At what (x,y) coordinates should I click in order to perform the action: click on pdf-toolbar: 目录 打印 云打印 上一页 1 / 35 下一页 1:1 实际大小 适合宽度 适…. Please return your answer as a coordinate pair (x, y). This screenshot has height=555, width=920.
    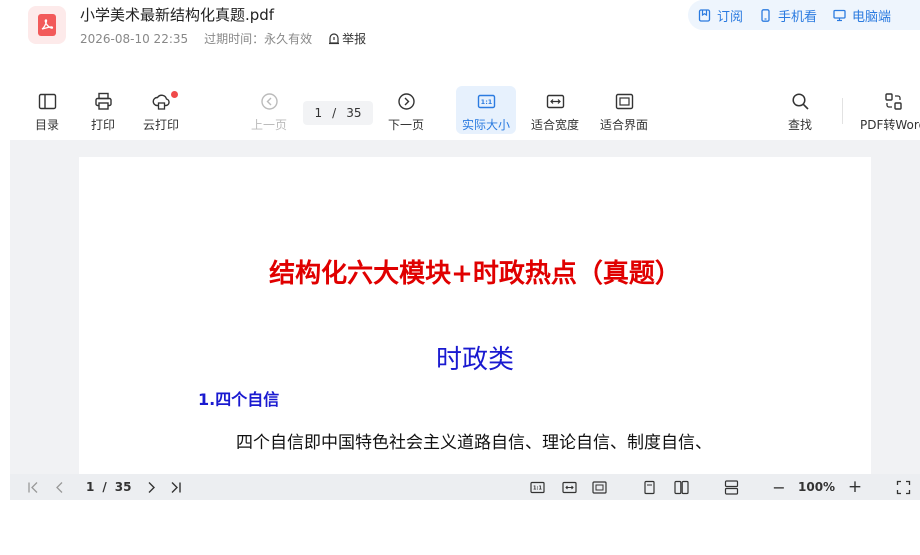
    Looking at the image, I should click on (460, 111).